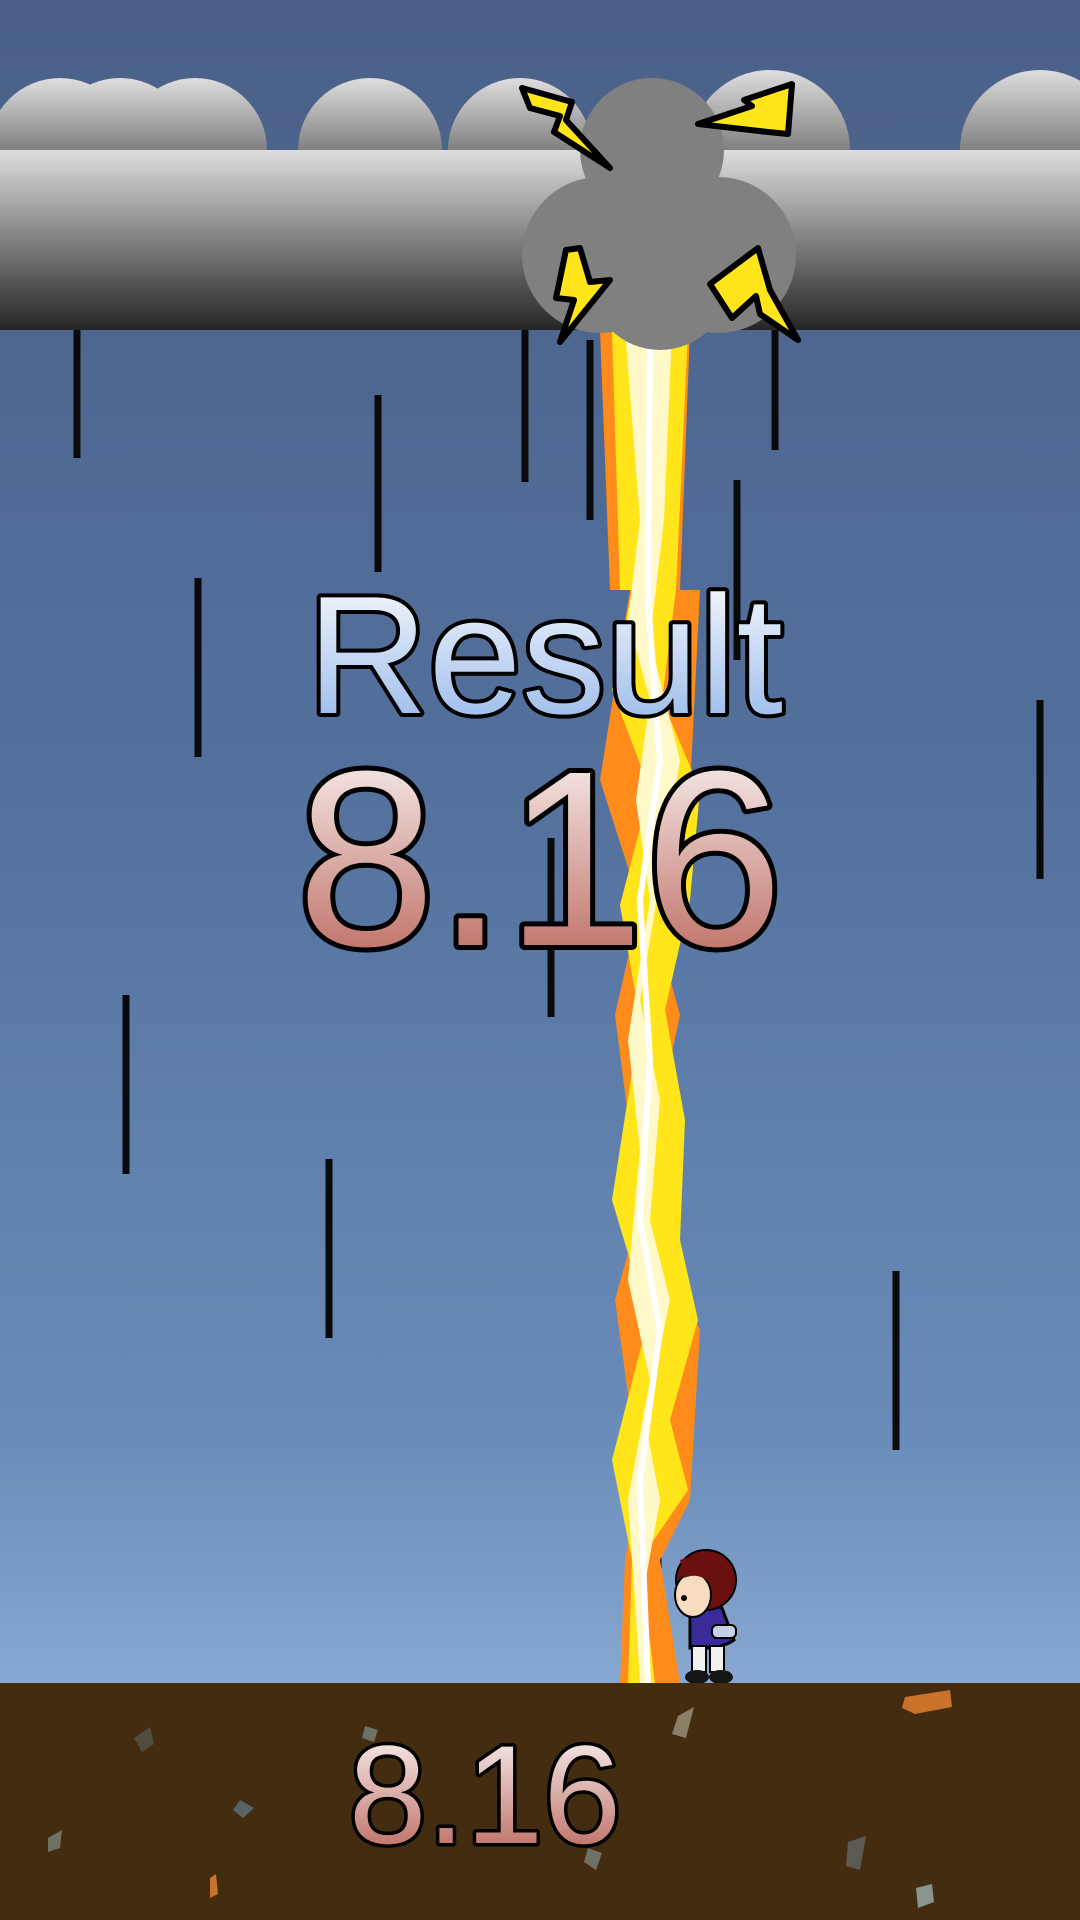 This screenshot has width=1080, height=1920. I want to click on ground-score: 8.16, so click(484, 1795).